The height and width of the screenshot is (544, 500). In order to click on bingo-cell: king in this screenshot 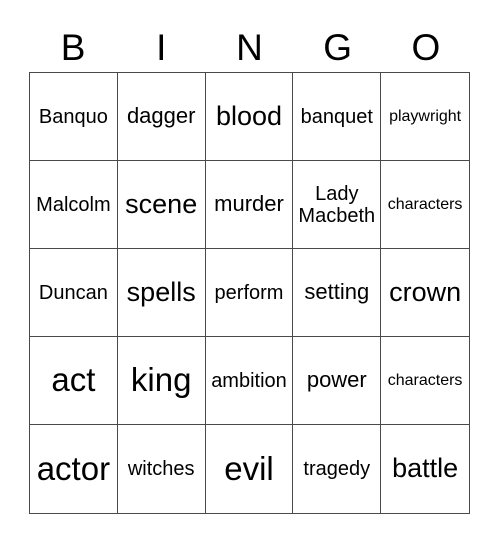, I will do `click(161, 381)`.